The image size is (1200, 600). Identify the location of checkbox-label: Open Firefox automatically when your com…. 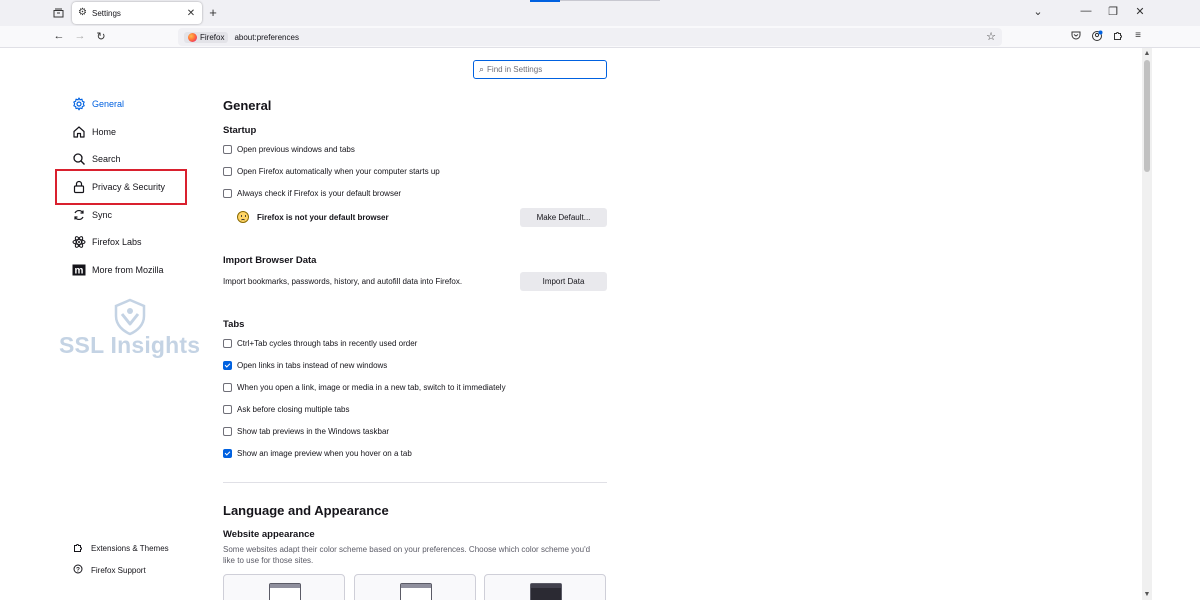
(338, 171).